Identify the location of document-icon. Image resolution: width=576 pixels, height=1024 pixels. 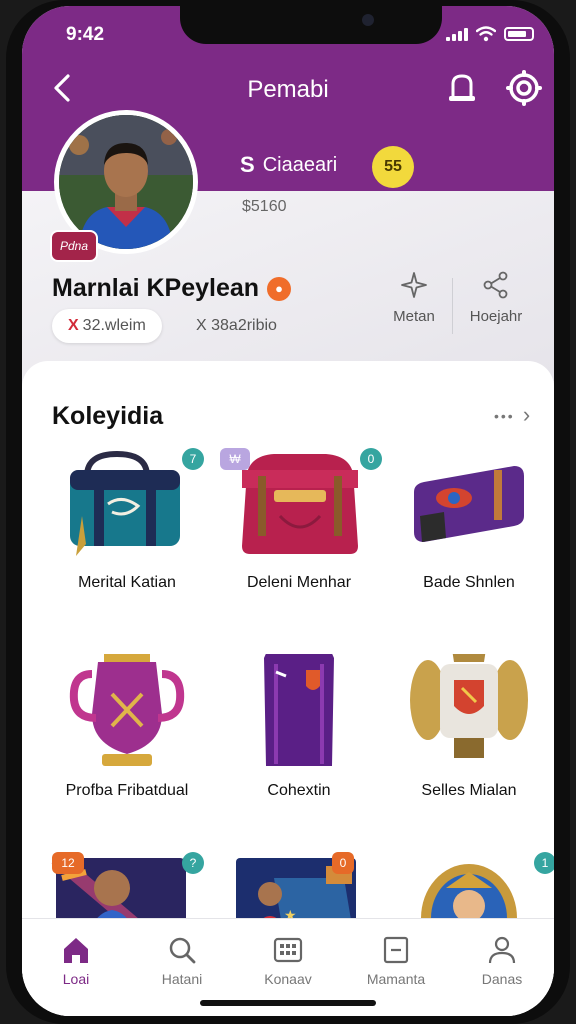
(396, 950).